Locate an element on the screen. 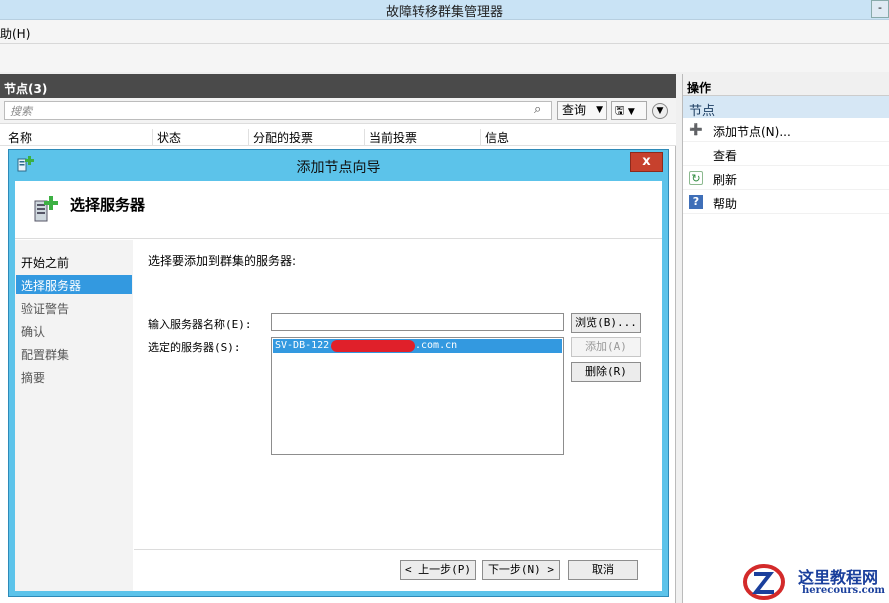 The width and height of the screenshot is (889, 603). menu-help: 助(H) is located at coordinates (15, 33).